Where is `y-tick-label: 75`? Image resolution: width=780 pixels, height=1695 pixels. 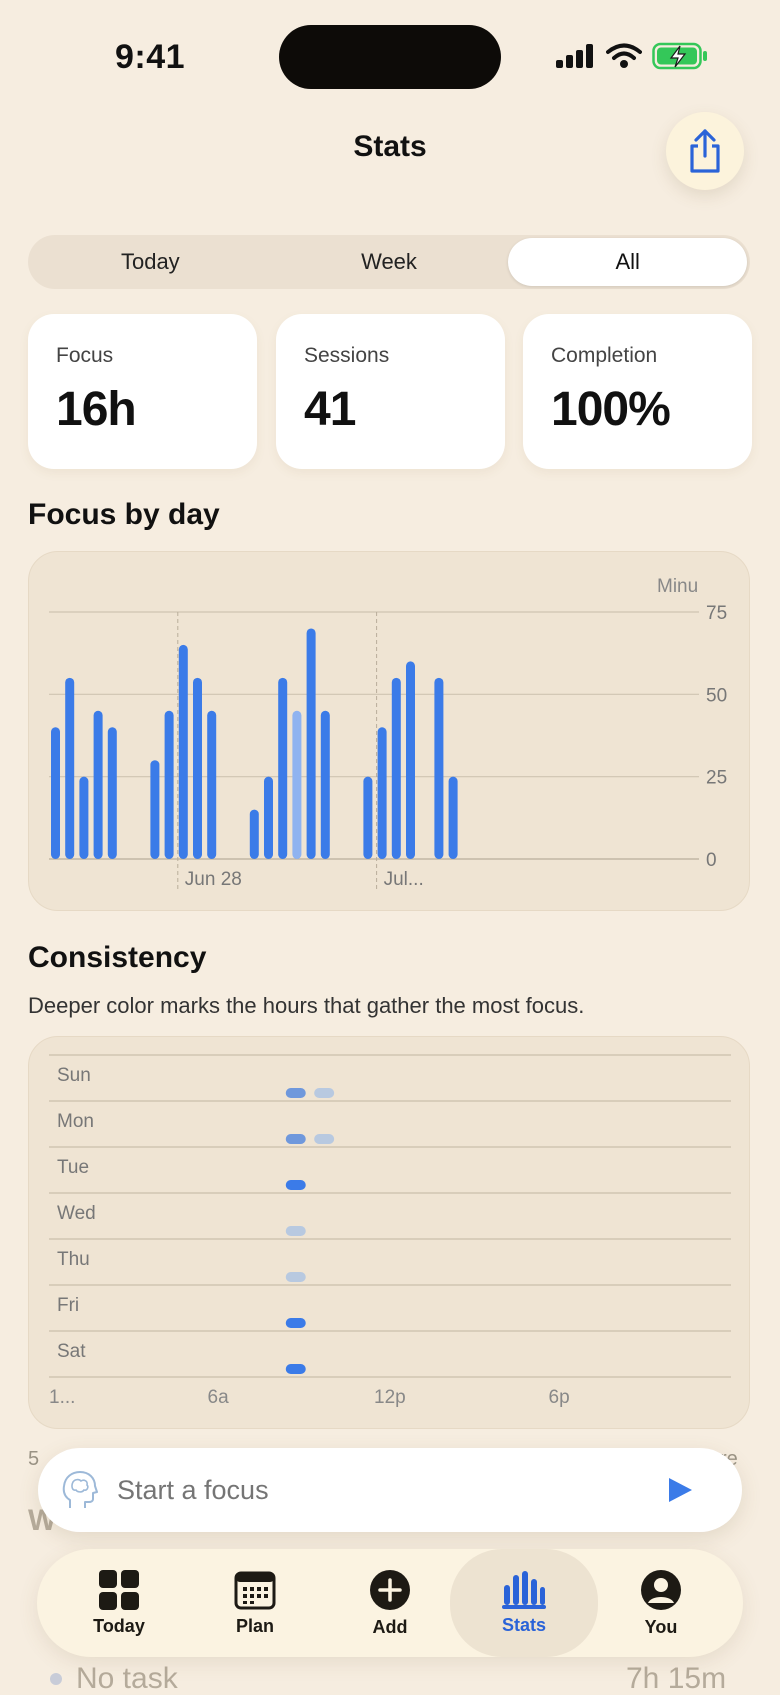 y-tick-label: 75 is located at coordinates (716, 613).